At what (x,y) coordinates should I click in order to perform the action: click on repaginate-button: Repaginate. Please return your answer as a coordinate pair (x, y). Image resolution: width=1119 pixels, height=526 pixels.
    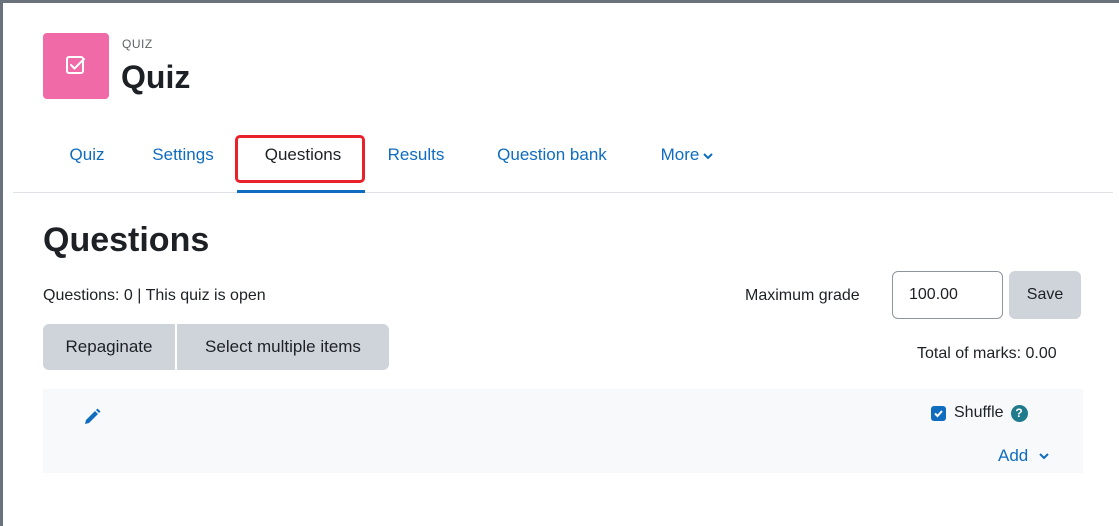
    Looking at the image, I should click on (109, 347).